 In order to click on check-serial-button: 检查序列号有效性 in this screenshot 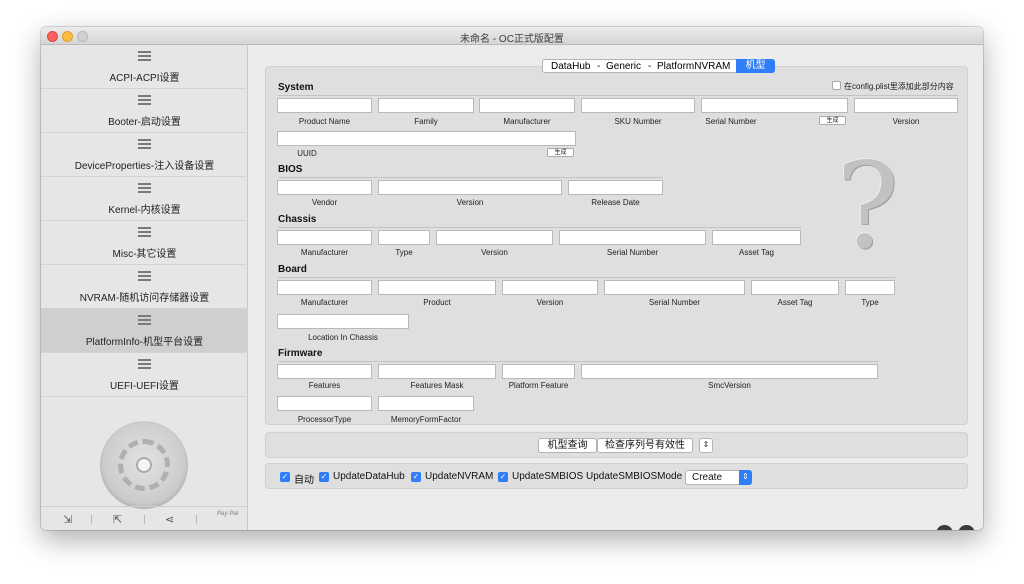, I will do `click(645, 445)`.